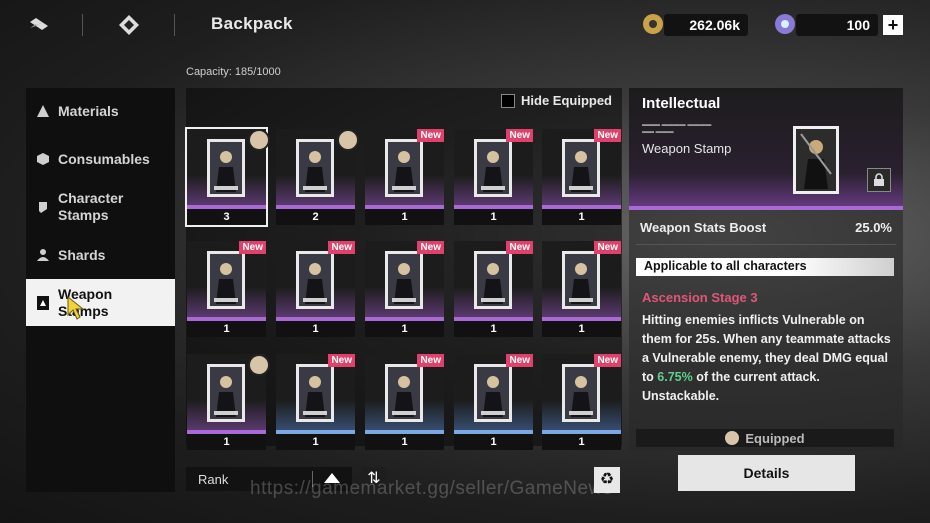 Image resolution: width=930 pixels, height=523 pixels. Describe the element at coordinates (43, 207) in the screenshot. I see `stamp-icon` at that location.